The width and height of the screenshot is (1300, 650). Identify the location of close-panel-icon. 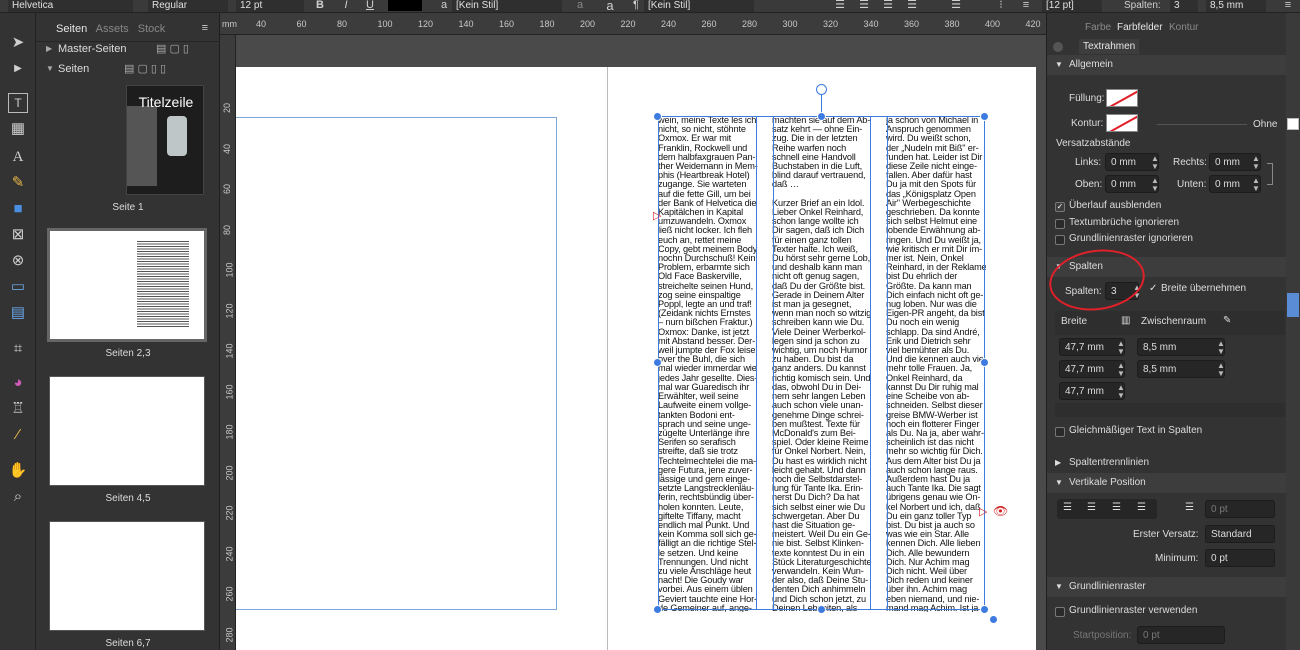
(1058, 47).